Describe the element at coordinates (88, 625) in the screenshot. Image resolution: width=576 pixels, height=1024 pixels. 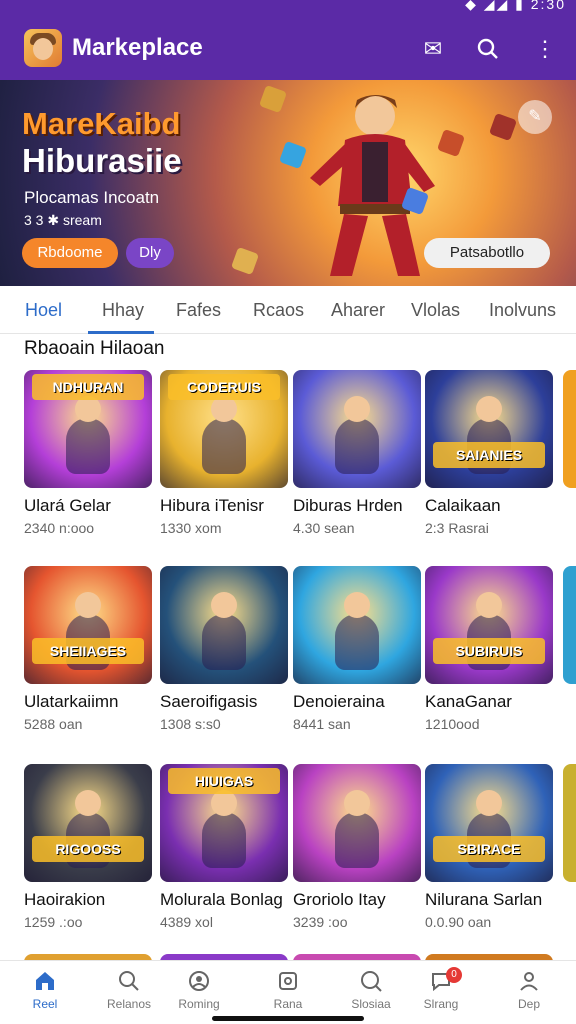
I see `game-thumbnail: SHEIIAGES` at that location.